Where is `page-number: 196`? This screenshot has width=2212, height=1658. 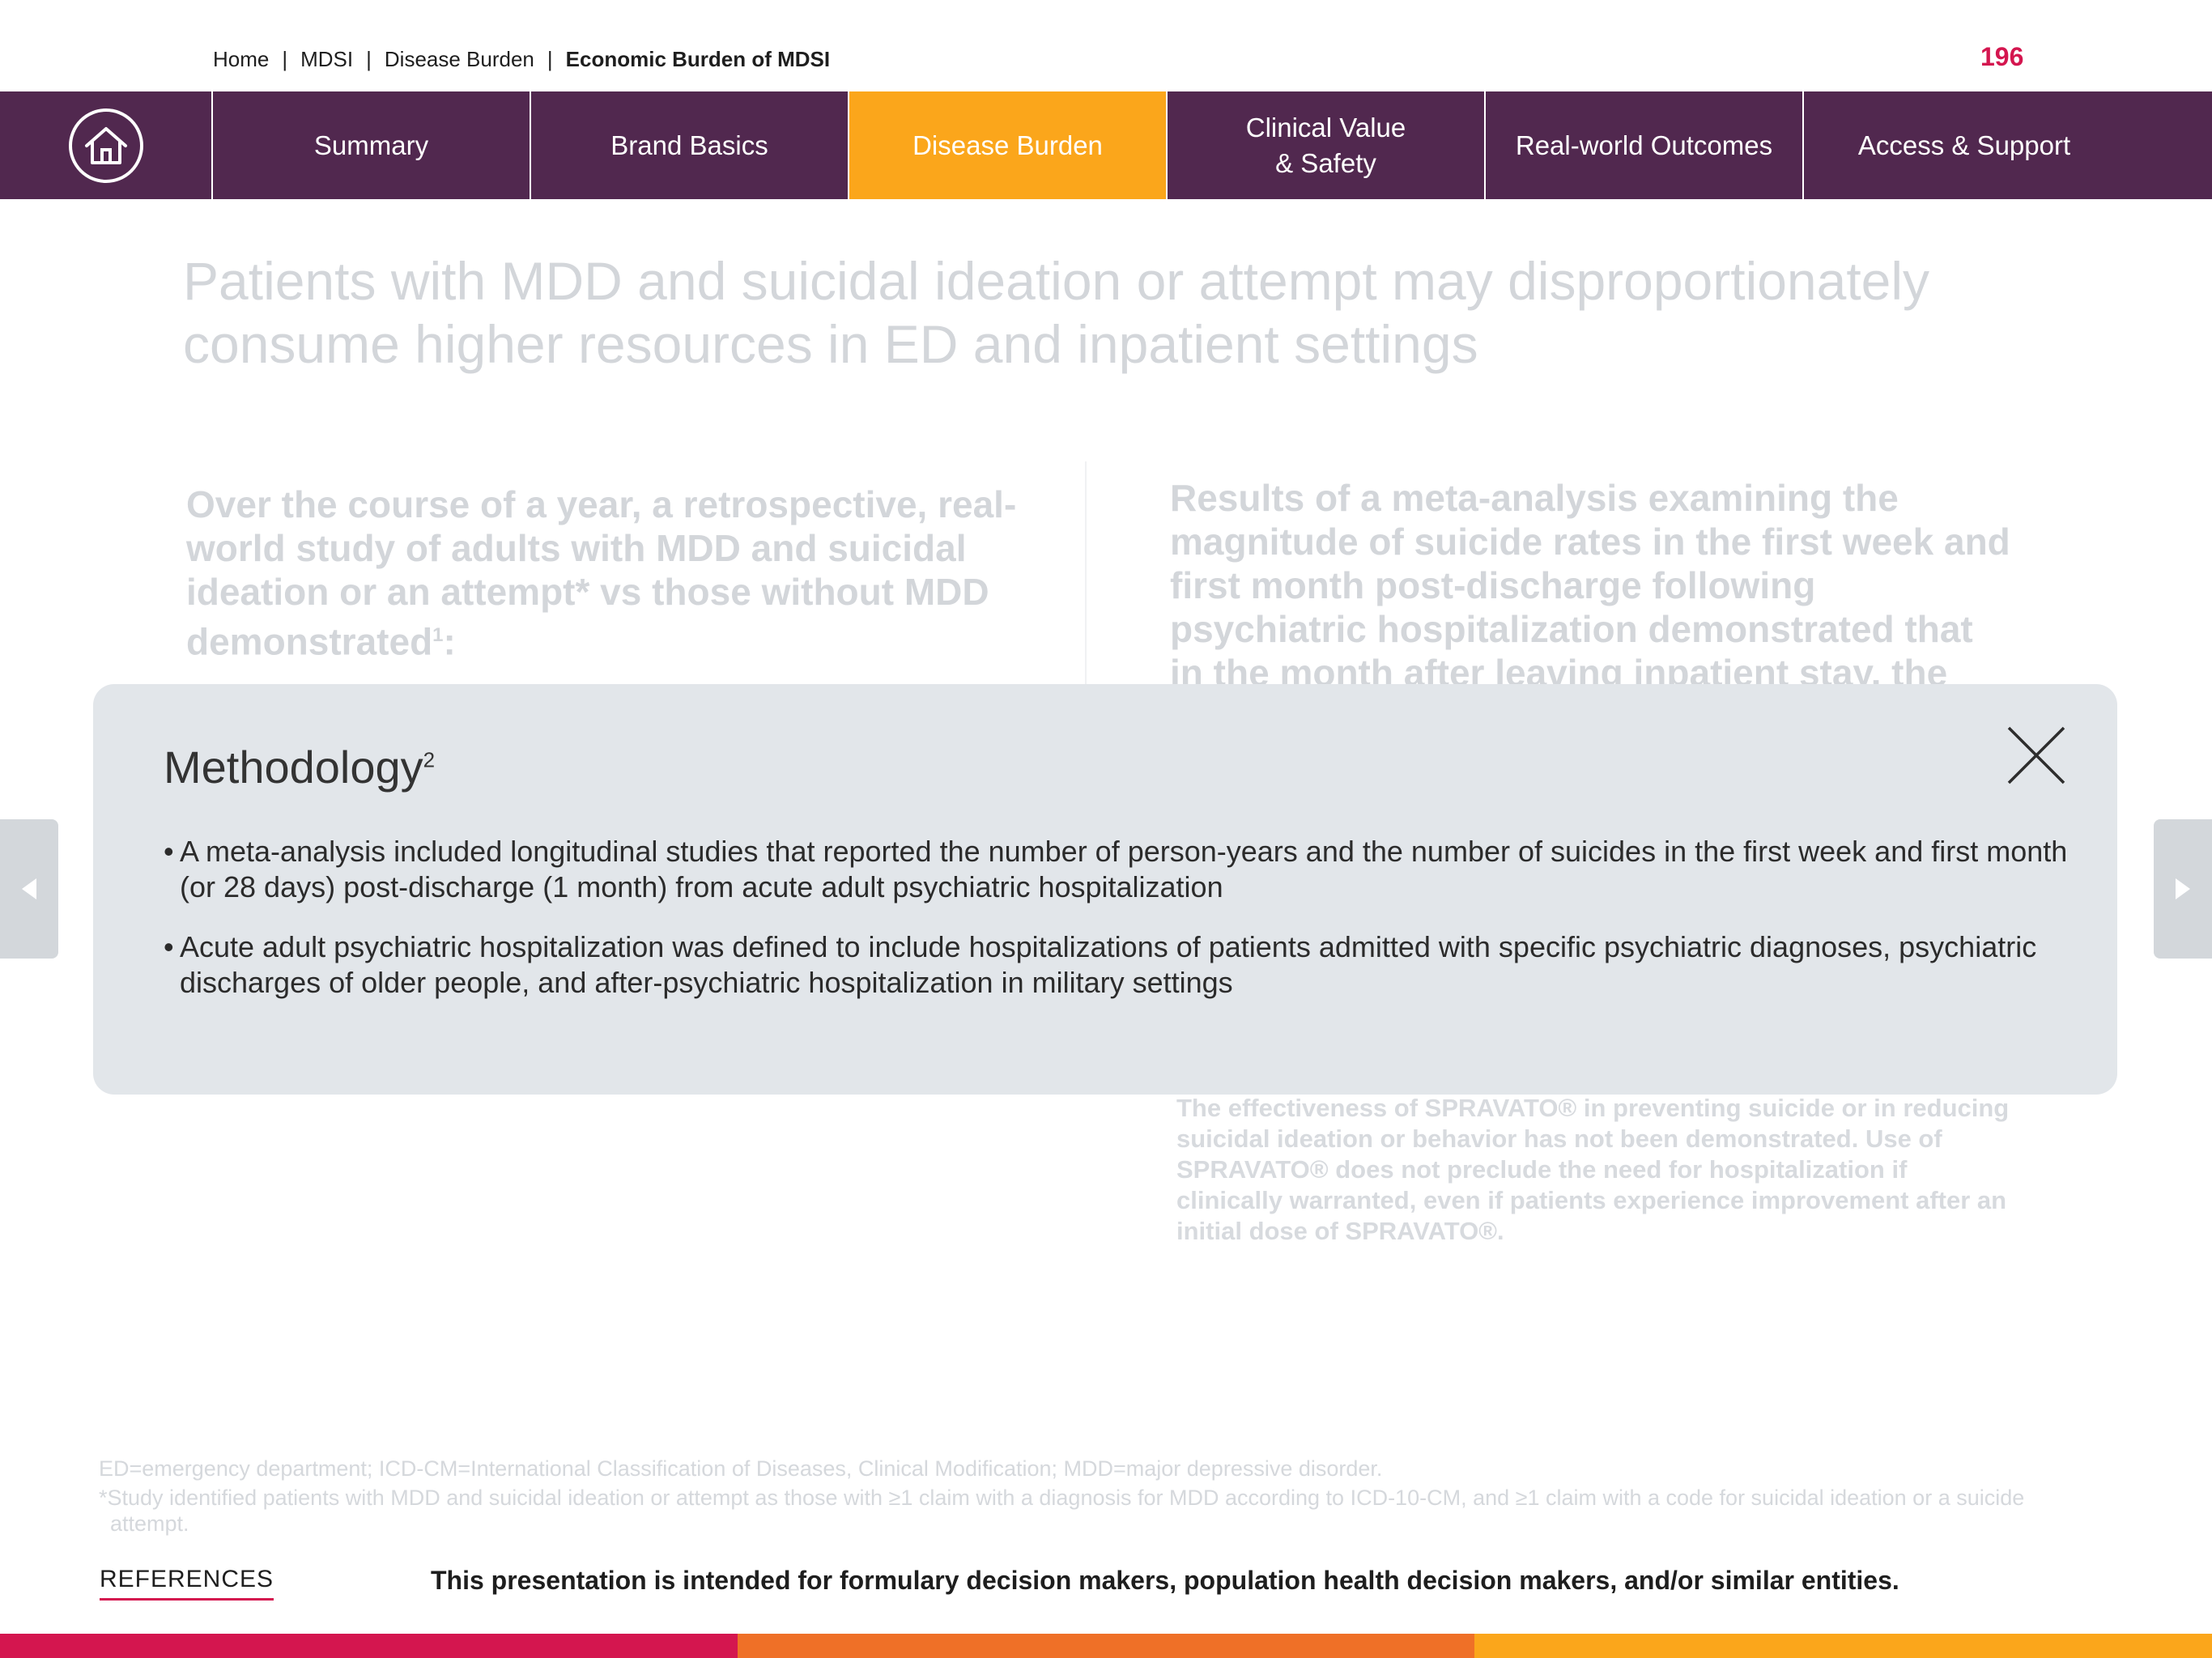 page-number: 196 is located at coordinates (2002, 56).